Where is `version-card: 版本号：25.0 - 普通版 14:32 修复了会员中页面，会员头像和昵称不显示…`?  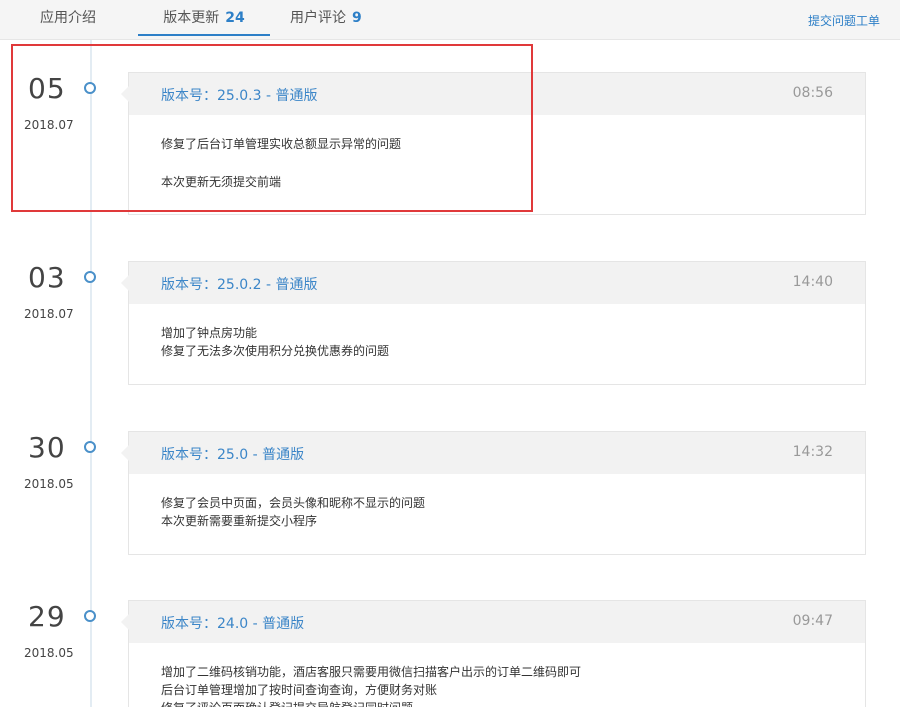
version-card: 版本号：25.0 - 普通版 14:32 修复了会员中页面，会员头像和昵称不显示… is located at coordinates (493, 493).